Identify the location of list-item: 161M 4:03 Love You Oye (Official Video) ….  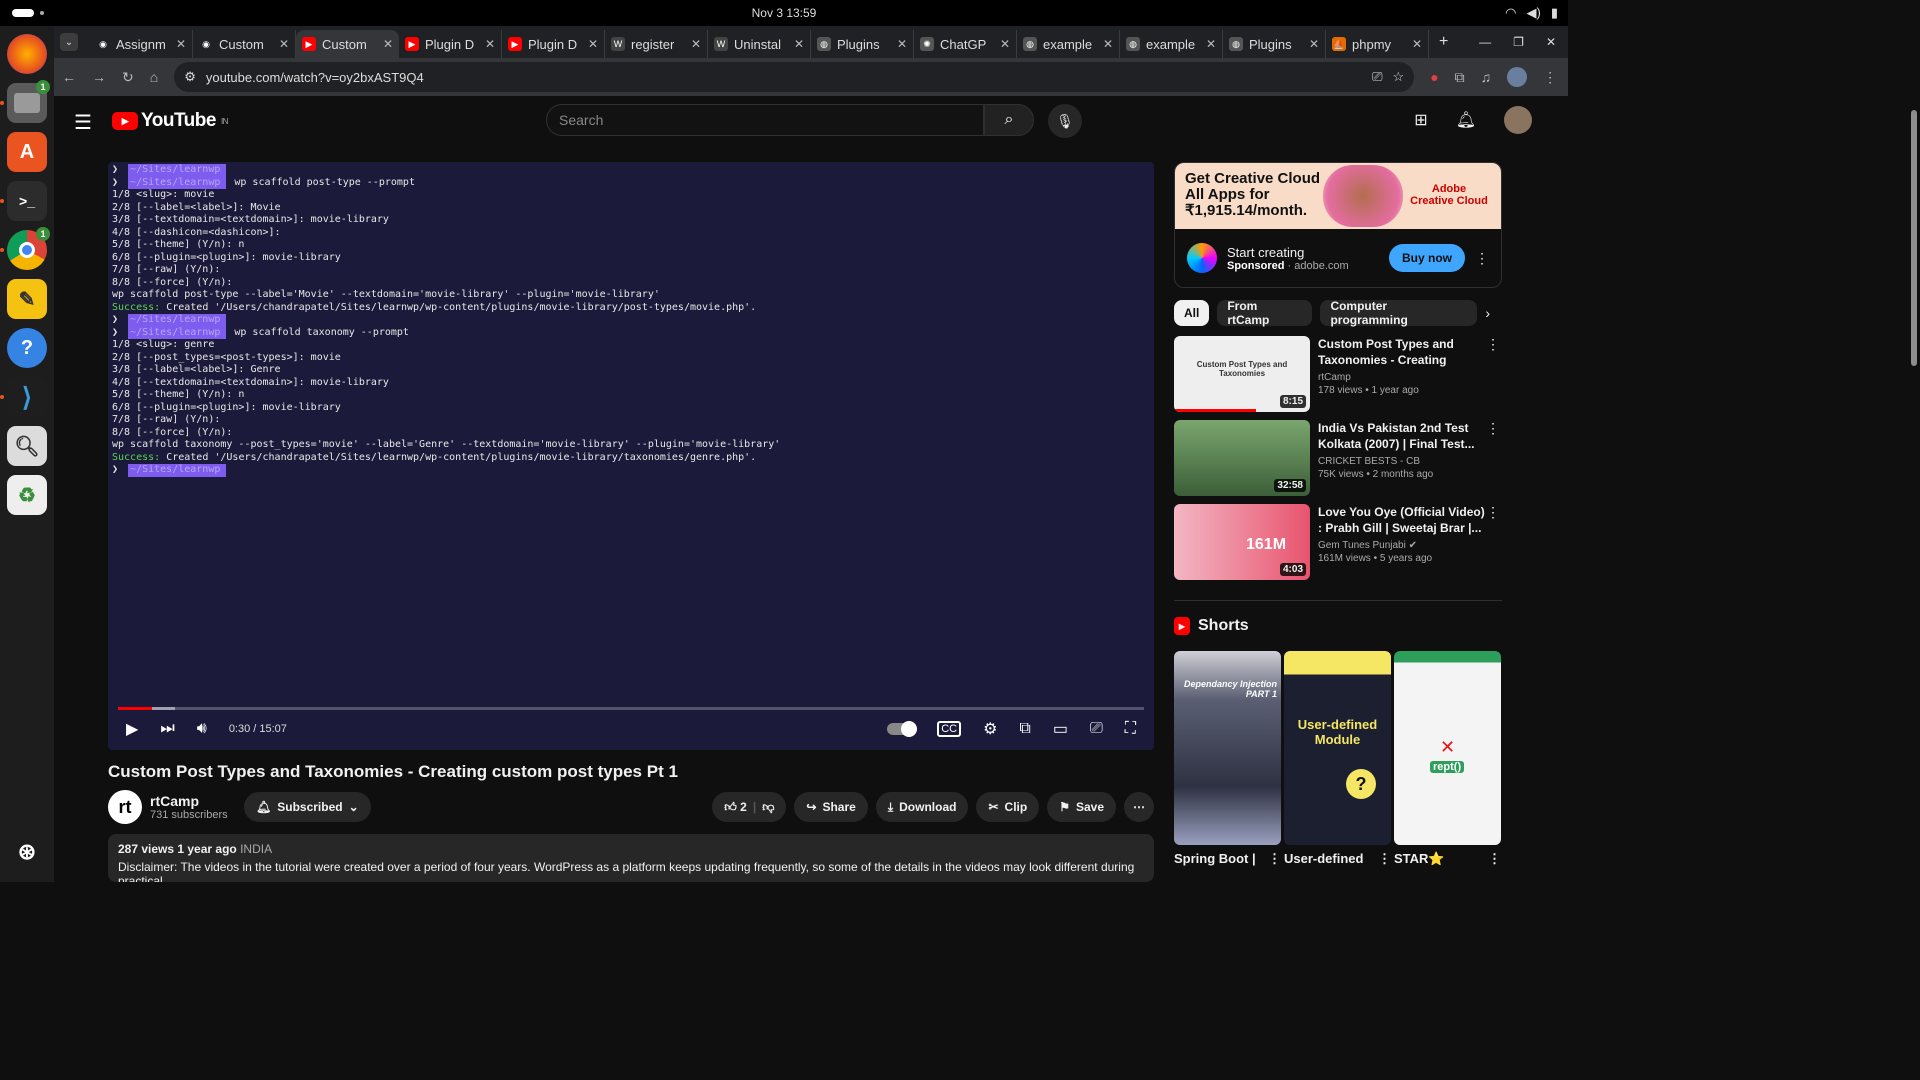
(1338, 542).